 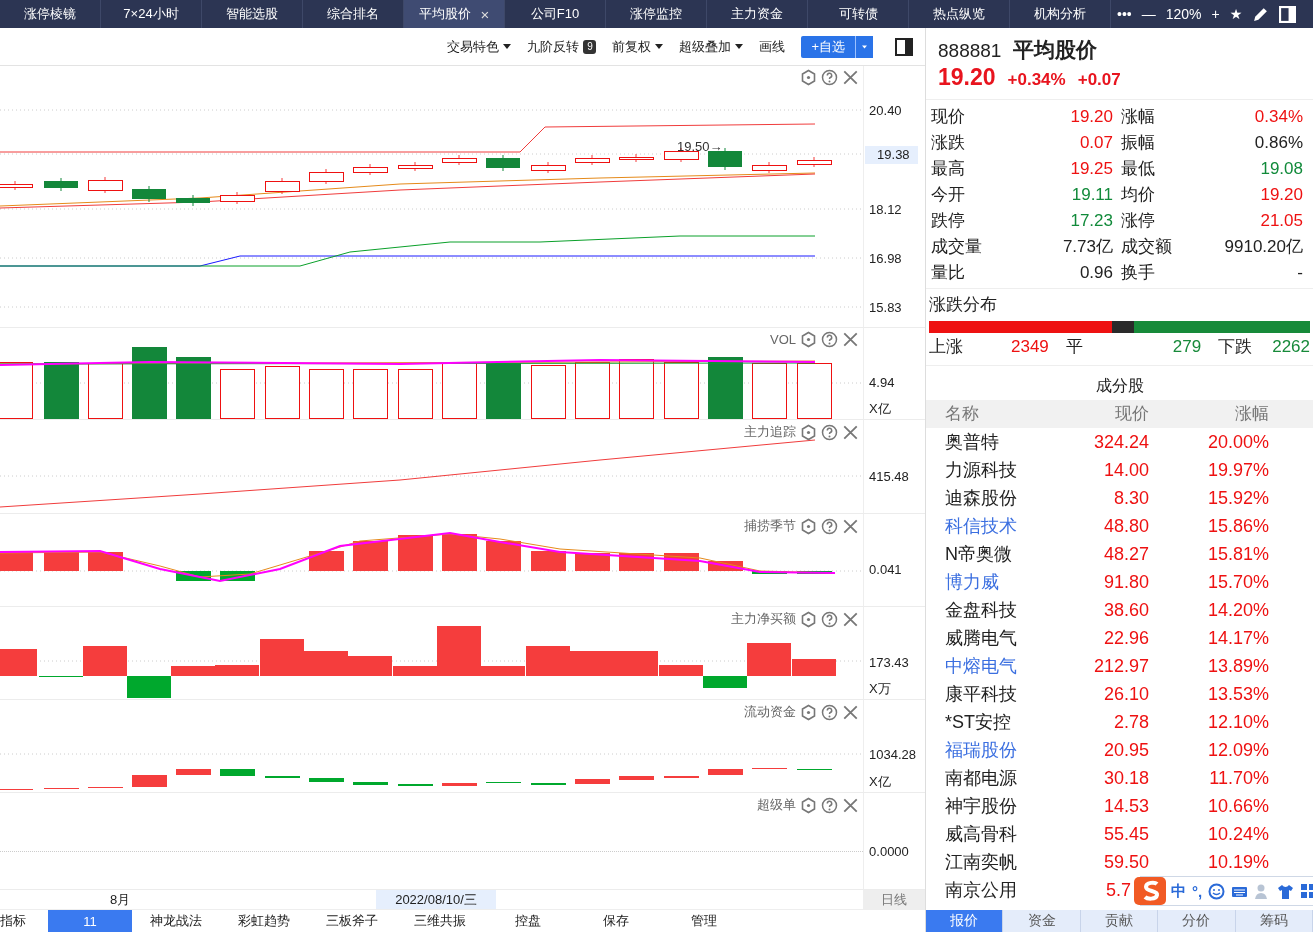 What do you see at coordinates (711, 46) in the screenshot?
I see `dropdown-button: 超级叠加` at bounding box center [711, 46].